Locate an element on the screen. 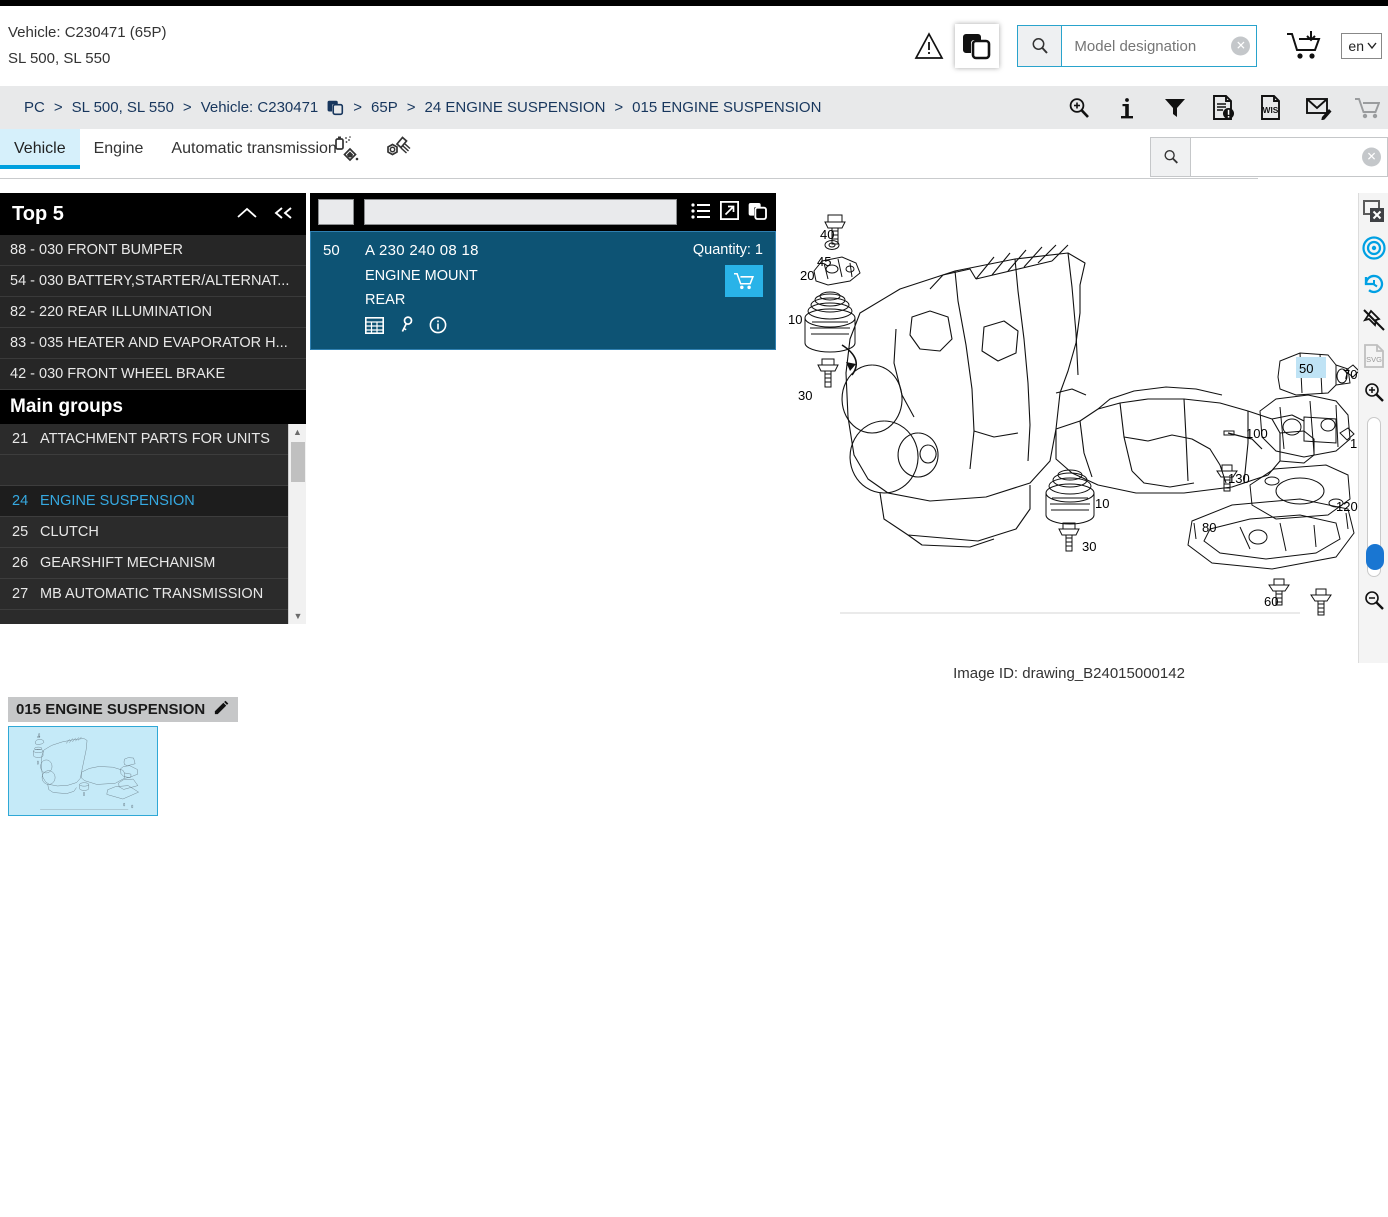 This screenshot has height=1217, width=1388. breadcrumb-item-pc: PC is located at coordinates (34, 107).